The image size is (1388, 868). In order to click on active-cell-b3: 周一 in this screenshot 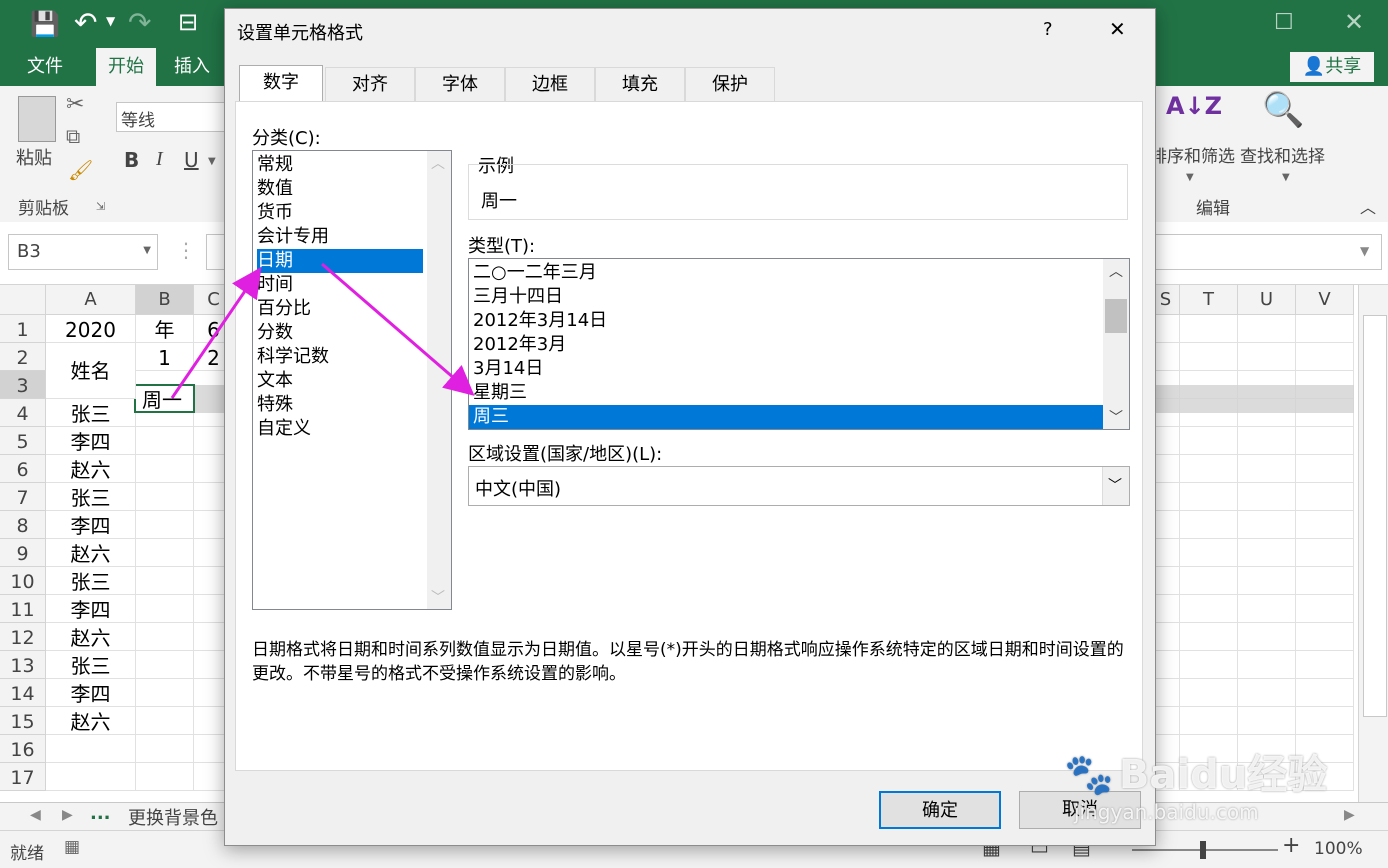, I will do `click(164, 398)`.